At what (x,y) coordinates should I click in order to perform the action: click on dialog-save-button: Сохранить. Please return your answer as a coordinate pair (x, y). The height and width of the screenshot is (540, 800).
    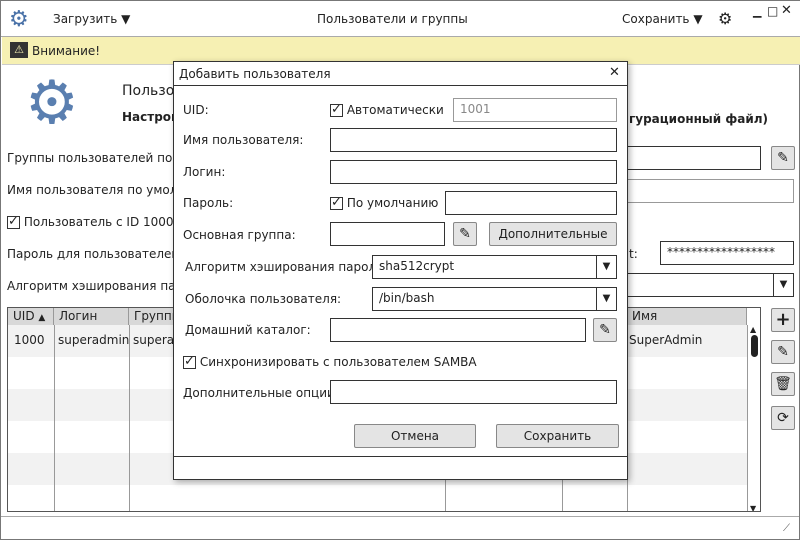
    Looking at the image, I should click on (557, 436).